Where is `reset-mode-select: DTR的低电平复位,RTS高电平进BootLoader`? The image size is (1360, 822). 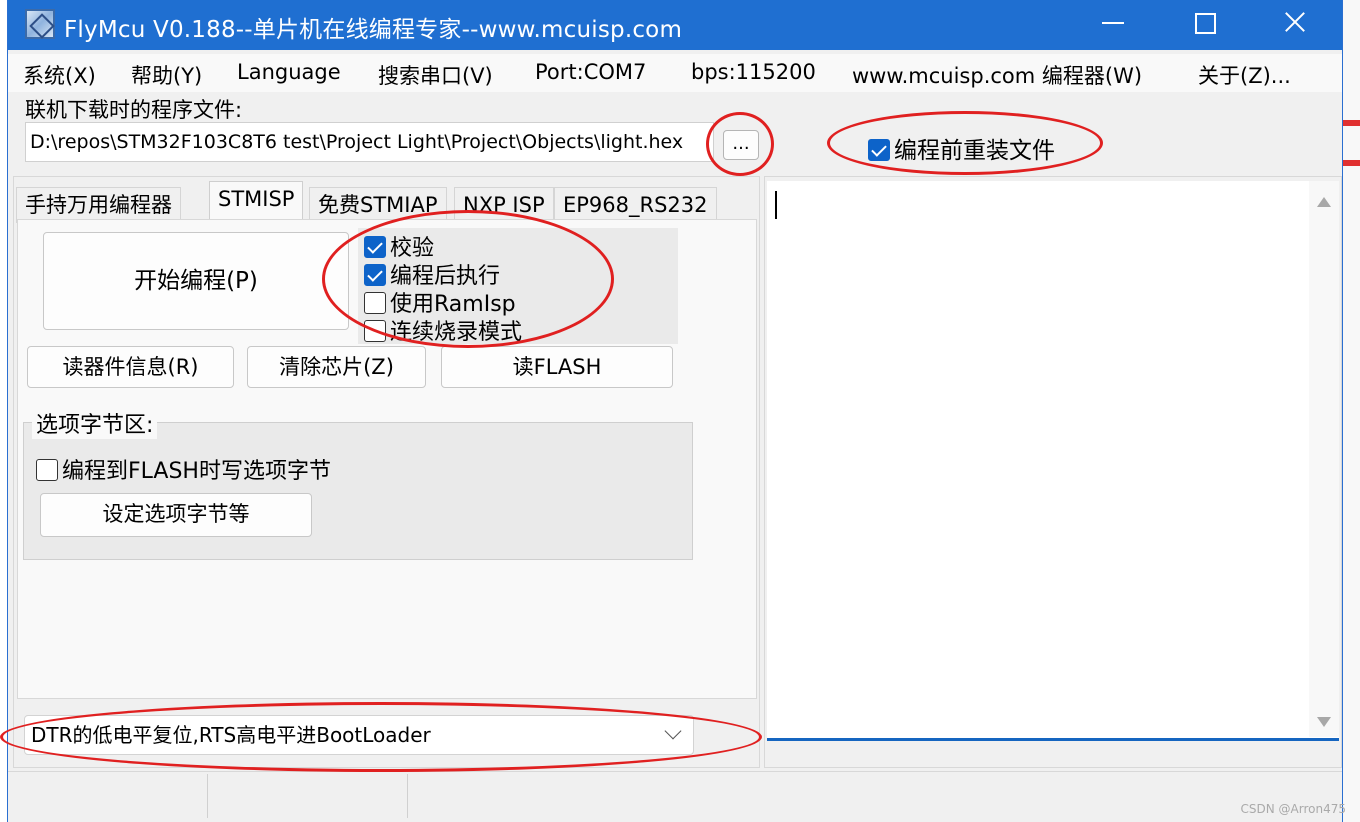
reset-mode-select: DTR的低电平复位,RTS高电平进BootLoader is located at coordinates (359, 735).